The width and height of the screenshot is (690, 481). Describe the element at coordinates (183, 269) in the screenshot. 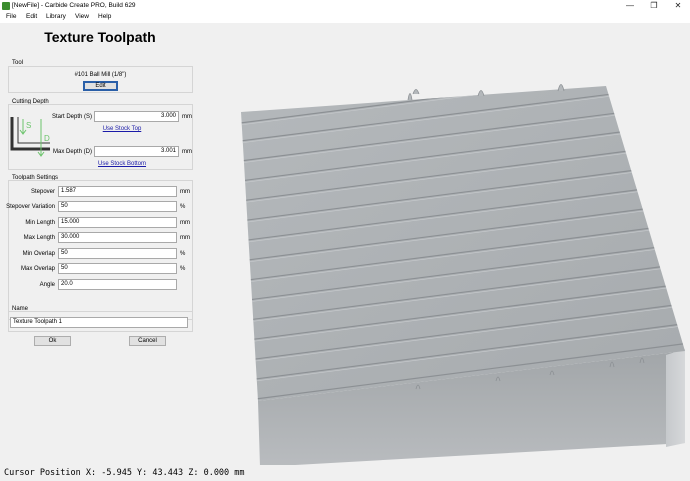

I see `max-overlap-unit: %` at that location.